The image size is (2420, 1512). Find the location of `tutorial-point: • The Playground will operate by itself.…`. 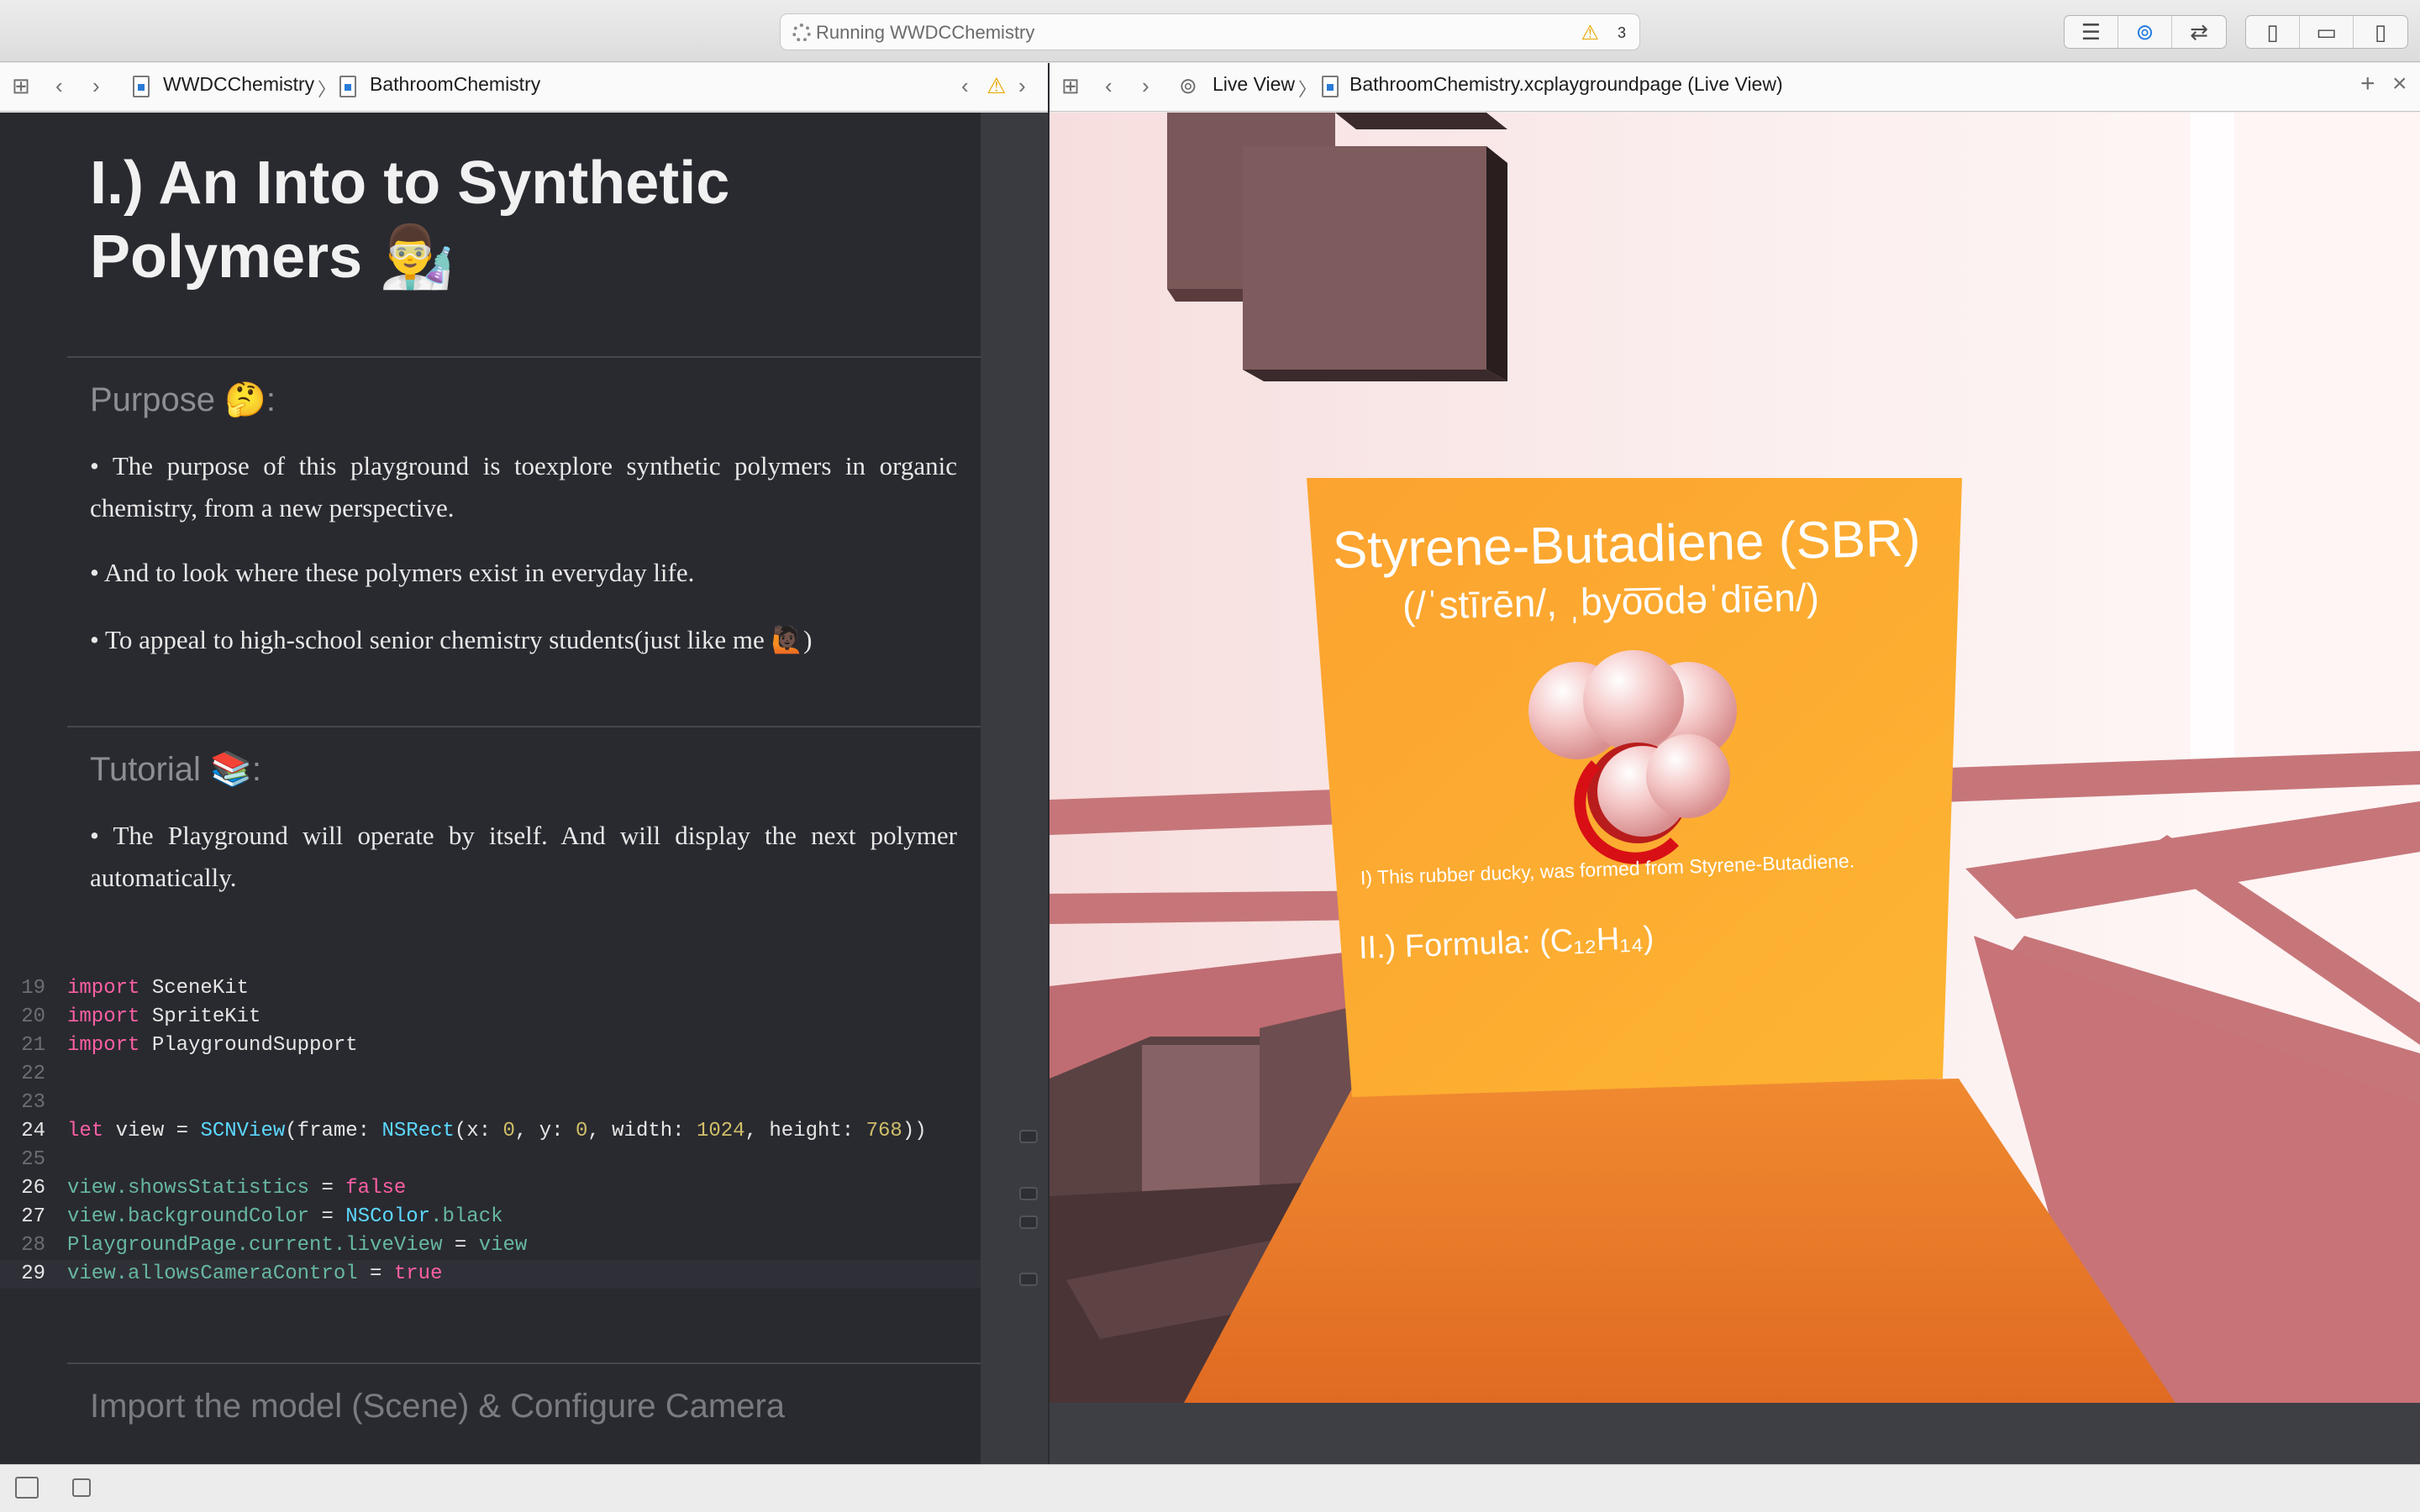

tutorial-point: • The Playground will operate by itself.… is located at coordinates (523, 856).